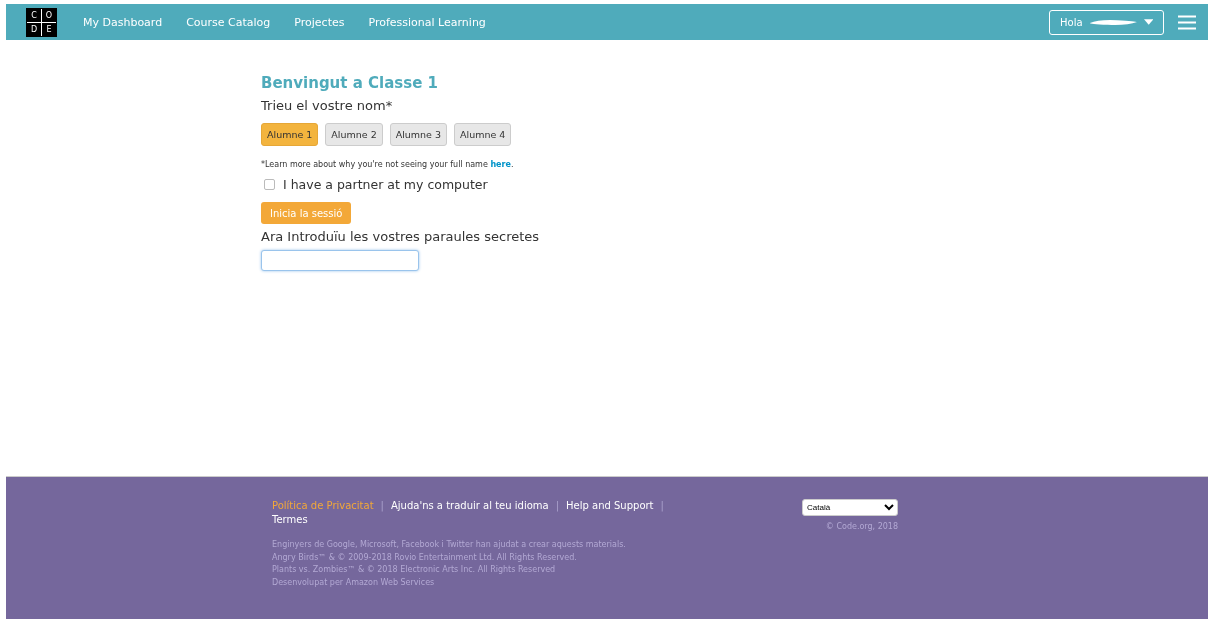 The height and width of the screenshot is (619, 1214). Describe the element at coordinates (850, 507) in the screenshot. I see `language-select: Català` at that location.